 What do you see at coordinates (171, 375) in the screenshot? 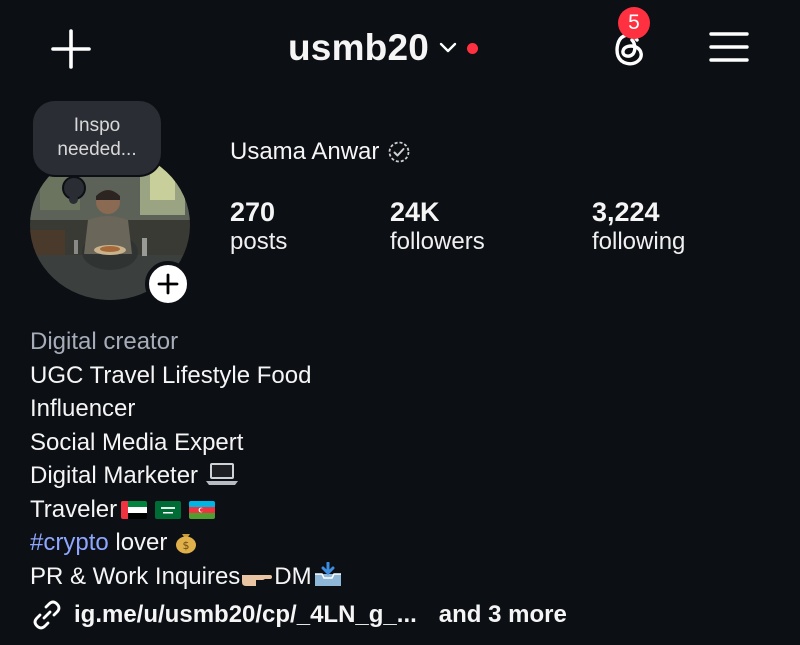
I see `bio-line: UGC Travel Lifestyle Food` at bounding box center [171, 375].